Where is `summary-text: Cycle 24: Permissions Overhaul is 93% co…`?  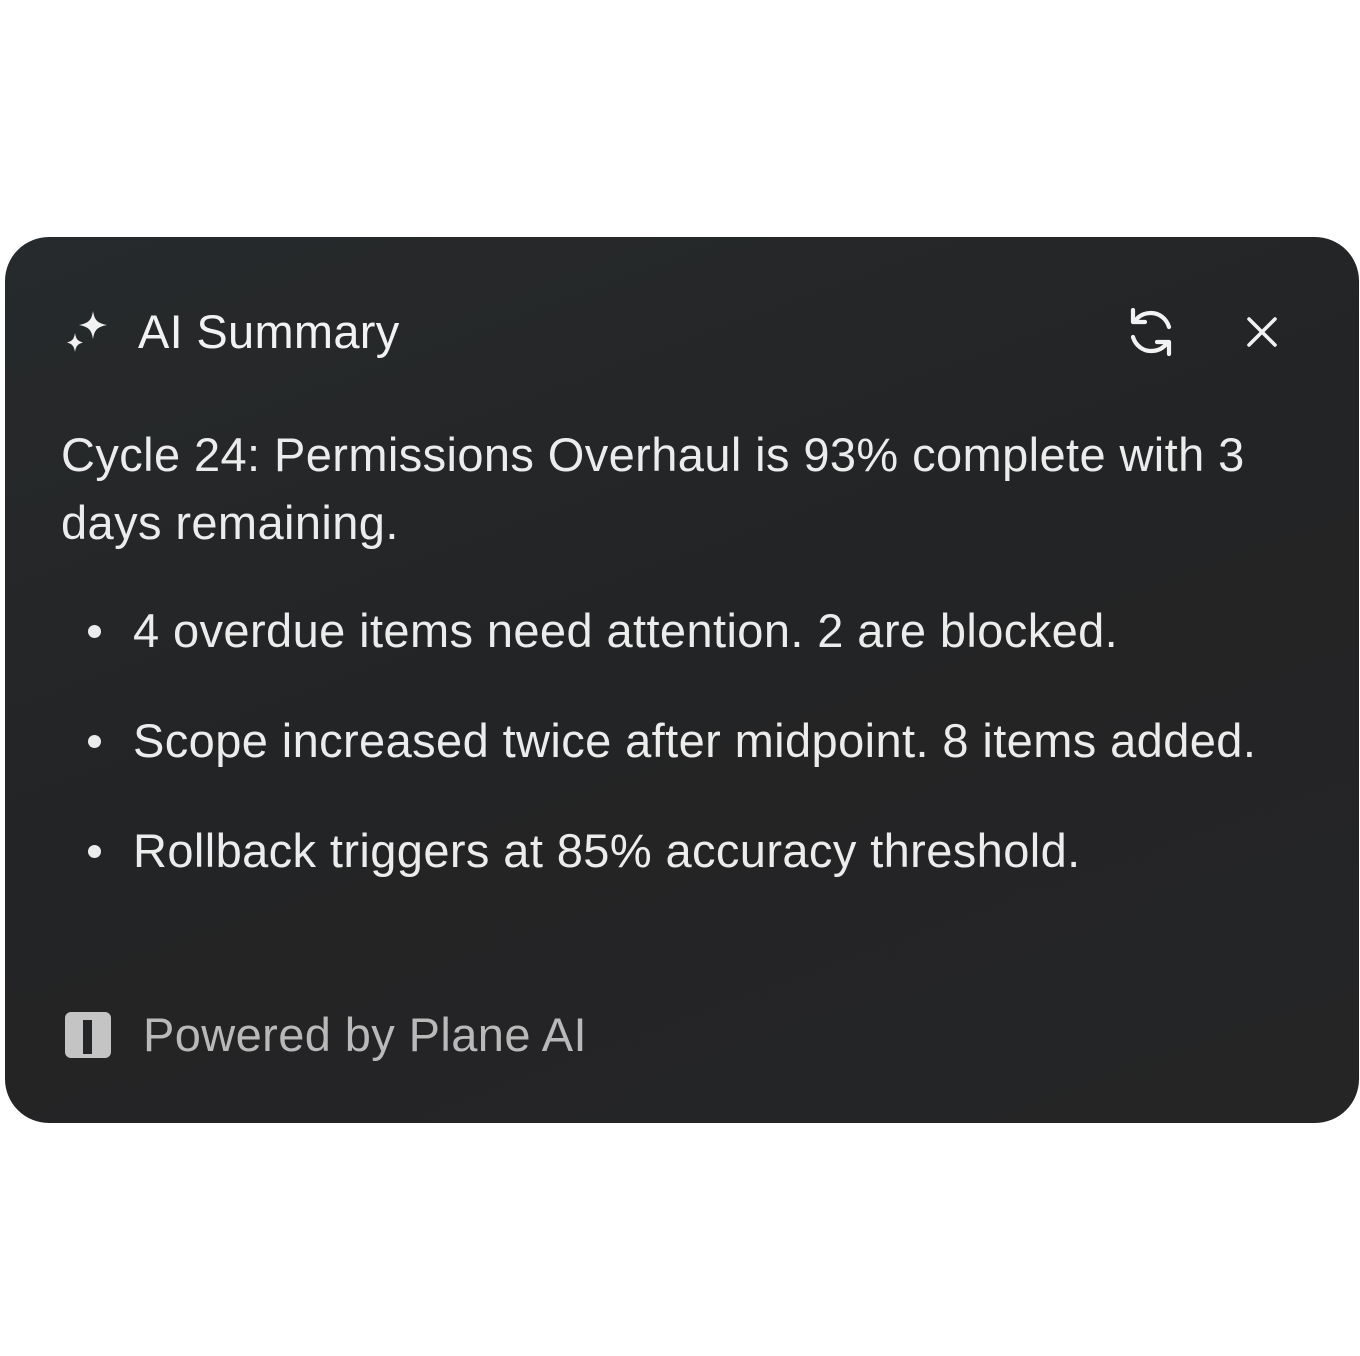 summary-text: Cycle 24: Permissions Overhaul is 93% co… is located at coordinates (653, 488).